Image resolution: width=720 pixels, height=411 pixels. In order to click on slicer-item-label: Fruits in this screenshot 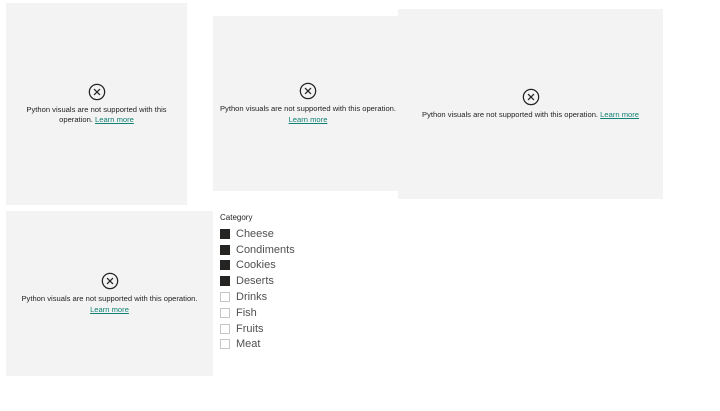, I will do `click(250, 328)`.